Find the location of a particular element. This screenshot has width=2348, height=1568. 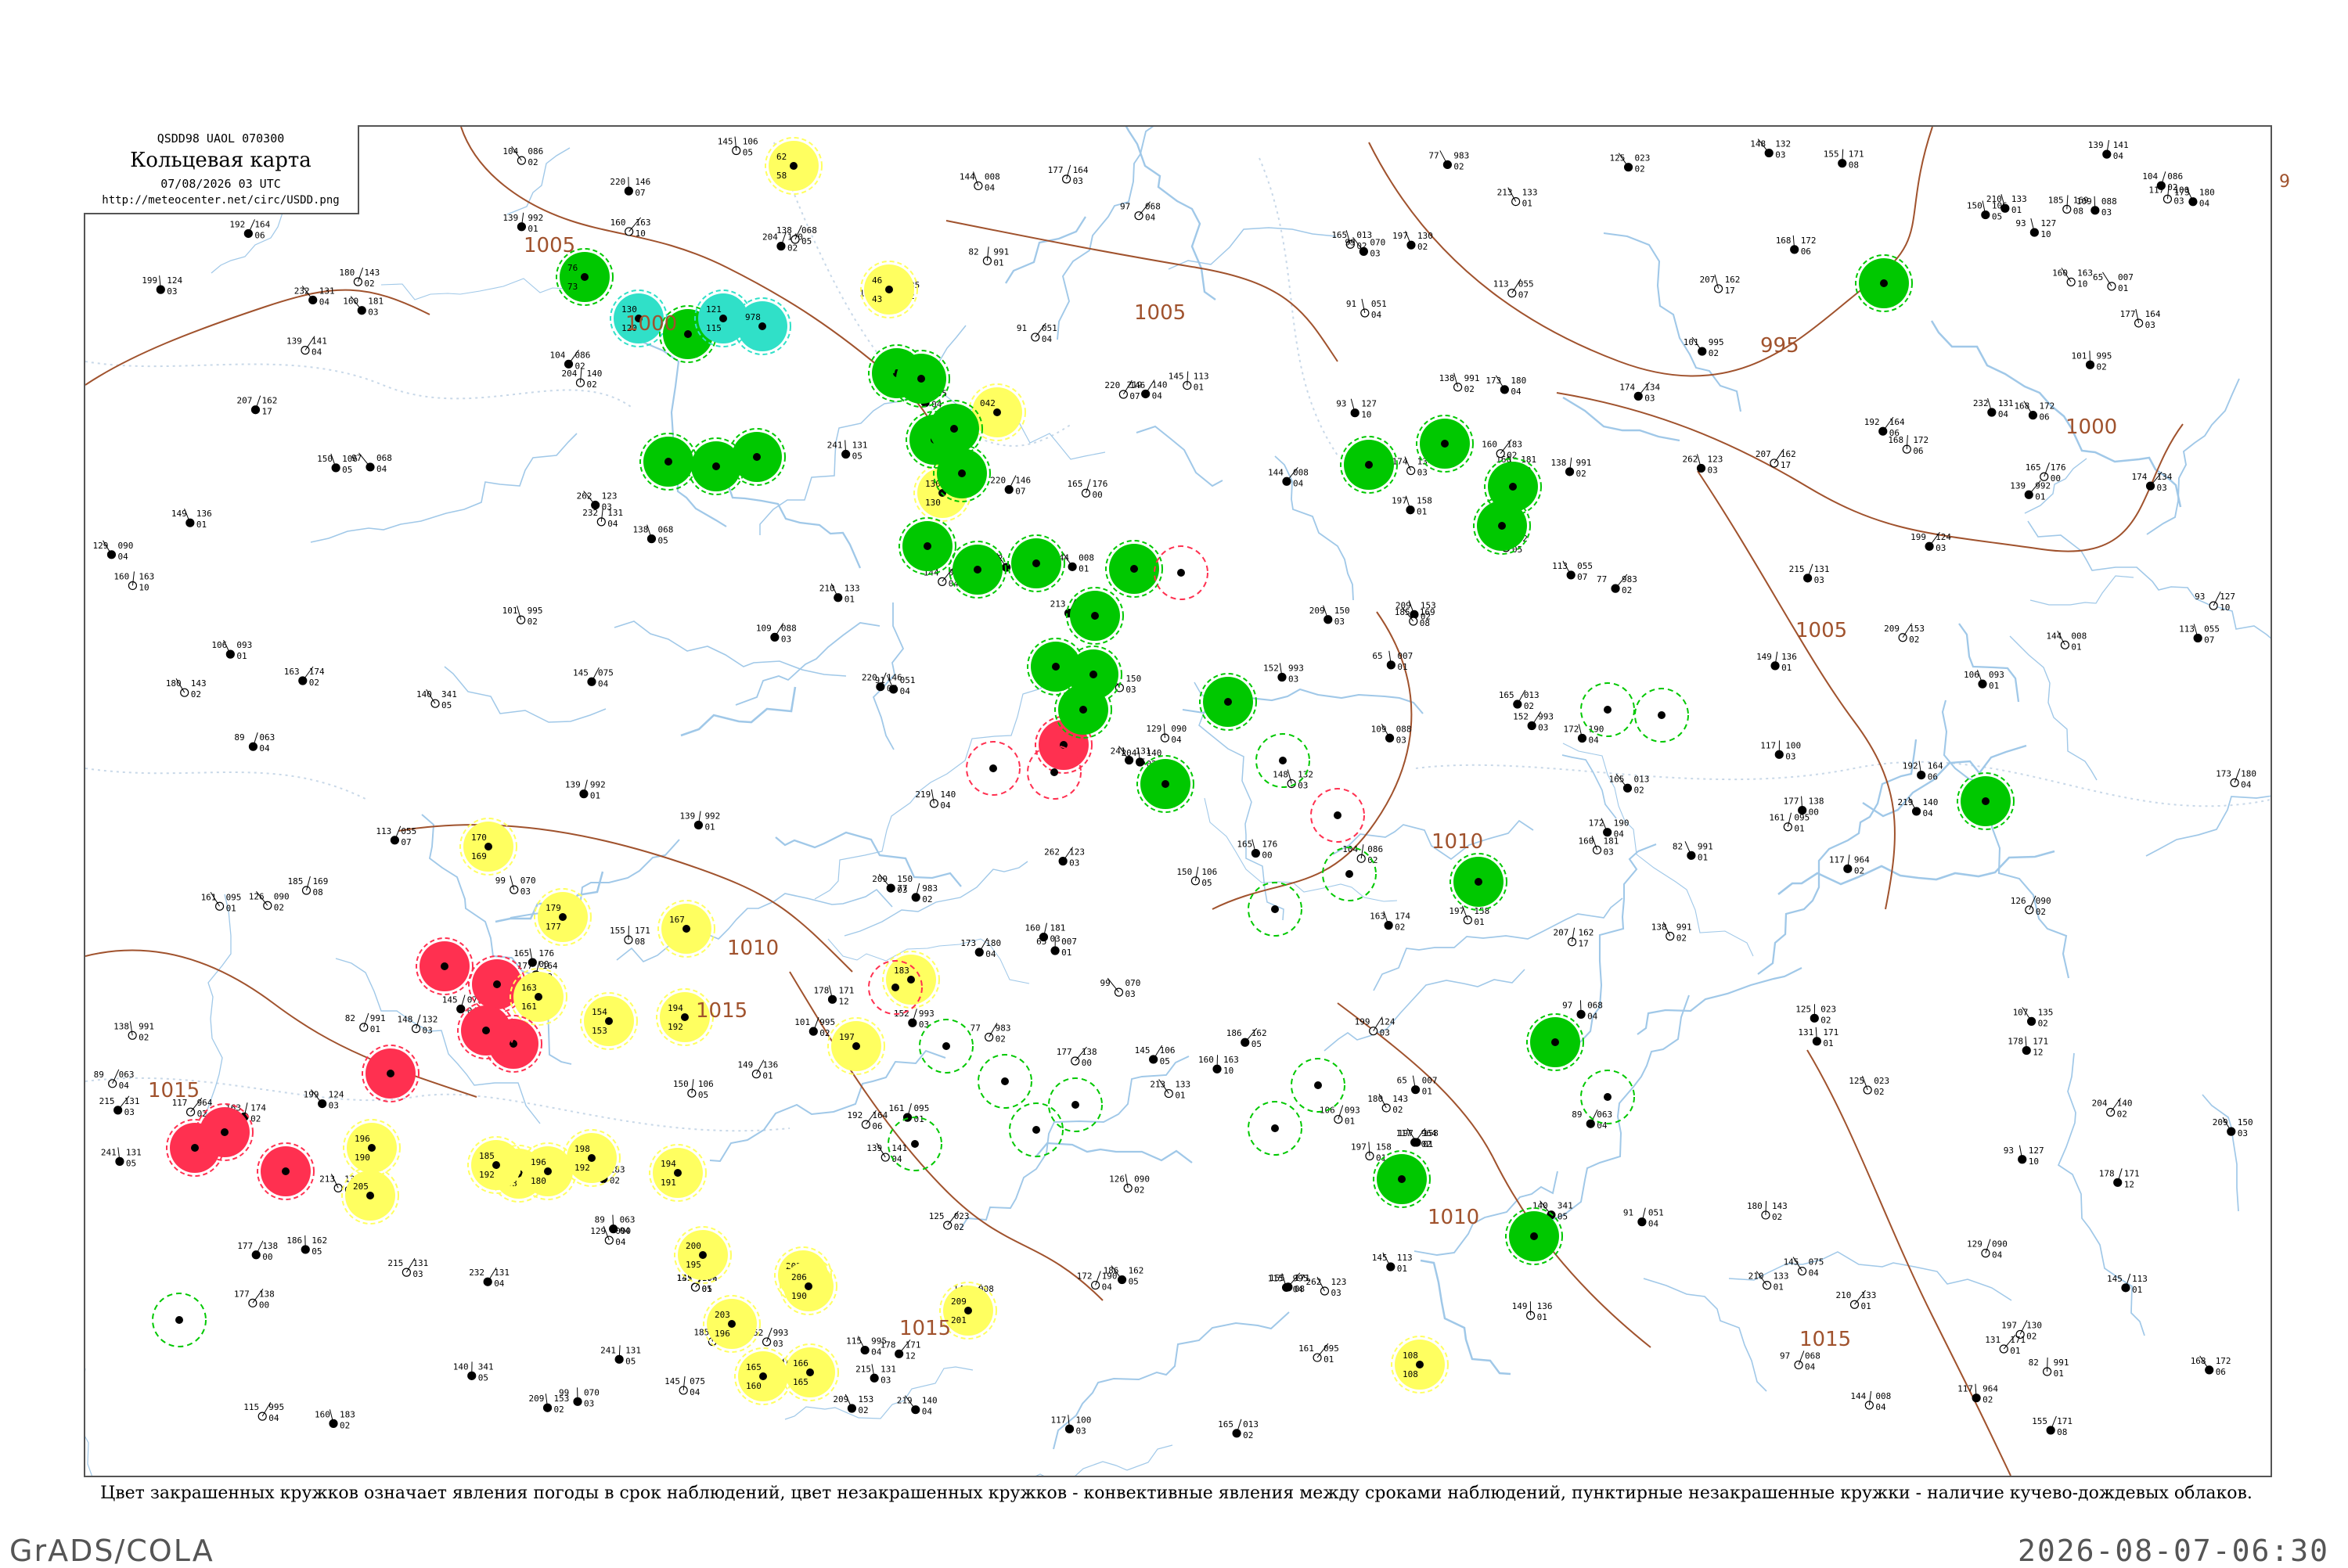

station-model: 11599504 is located at coordinates (263, 1413).